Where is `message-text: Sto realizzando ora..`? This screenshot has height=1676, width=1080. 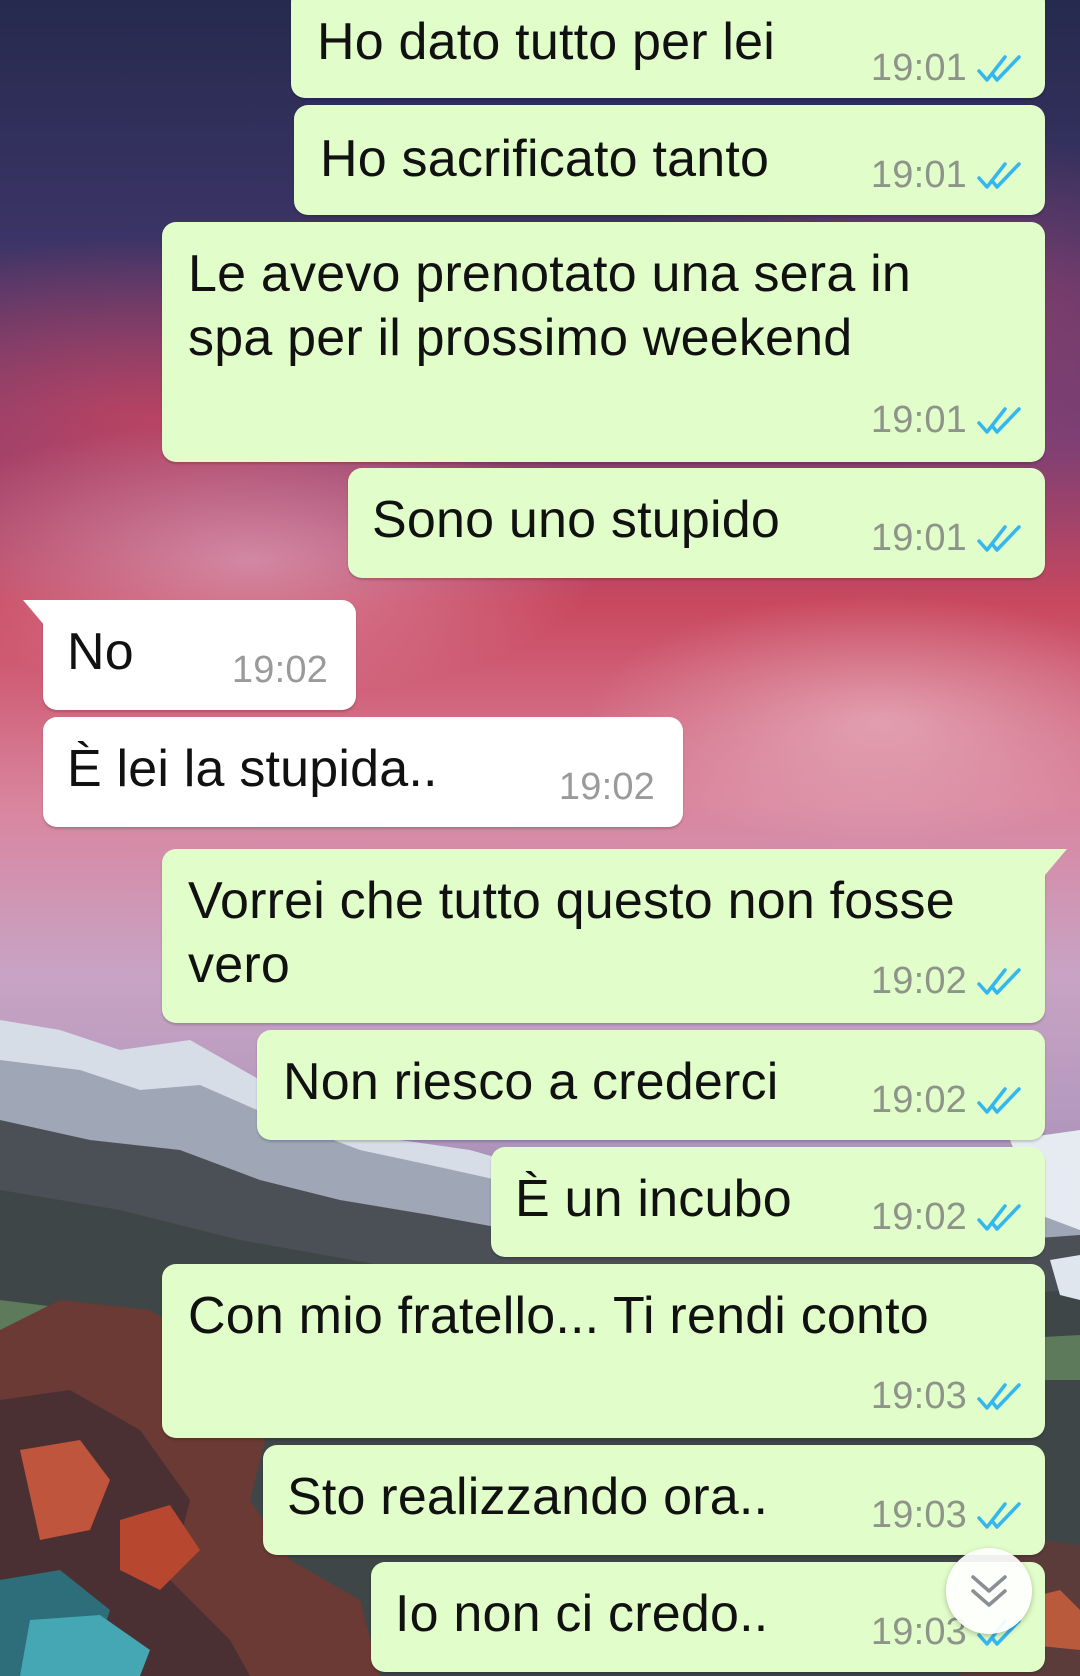
message-text: Sto realizzando ora.. is located at coordinates (528, 1497).